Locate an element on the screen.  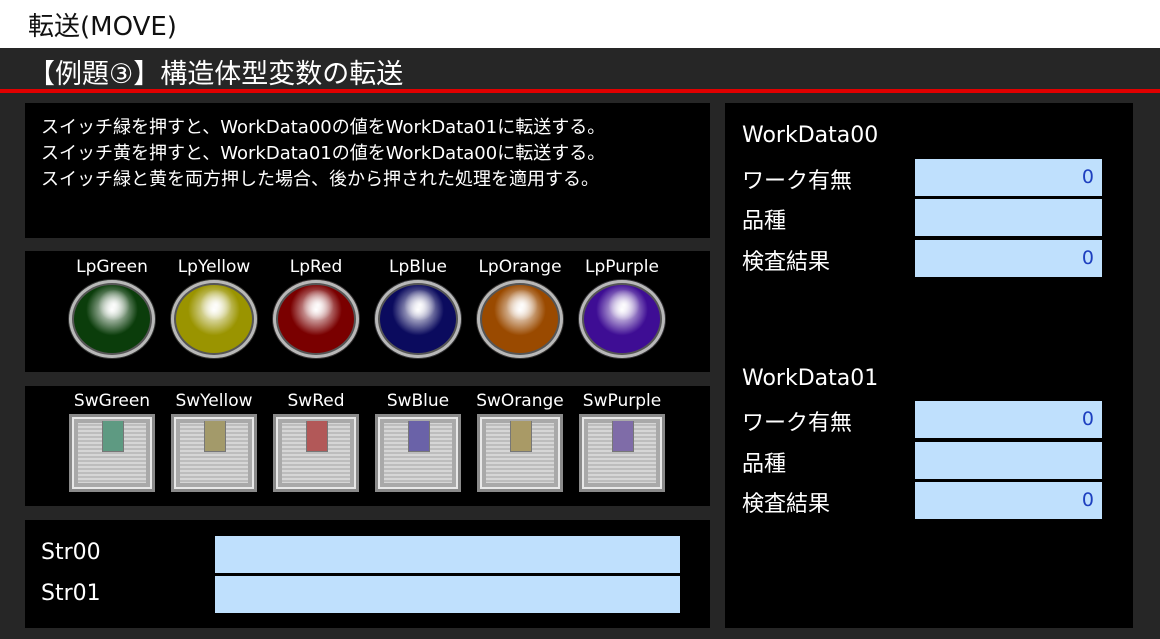
lamp-red is located at coordinates (316, 319).